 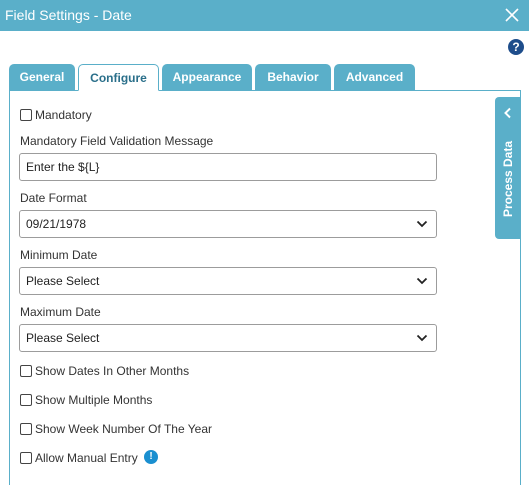 I want to click on tab-appearance: Appearance, so click(x=207, y=77).